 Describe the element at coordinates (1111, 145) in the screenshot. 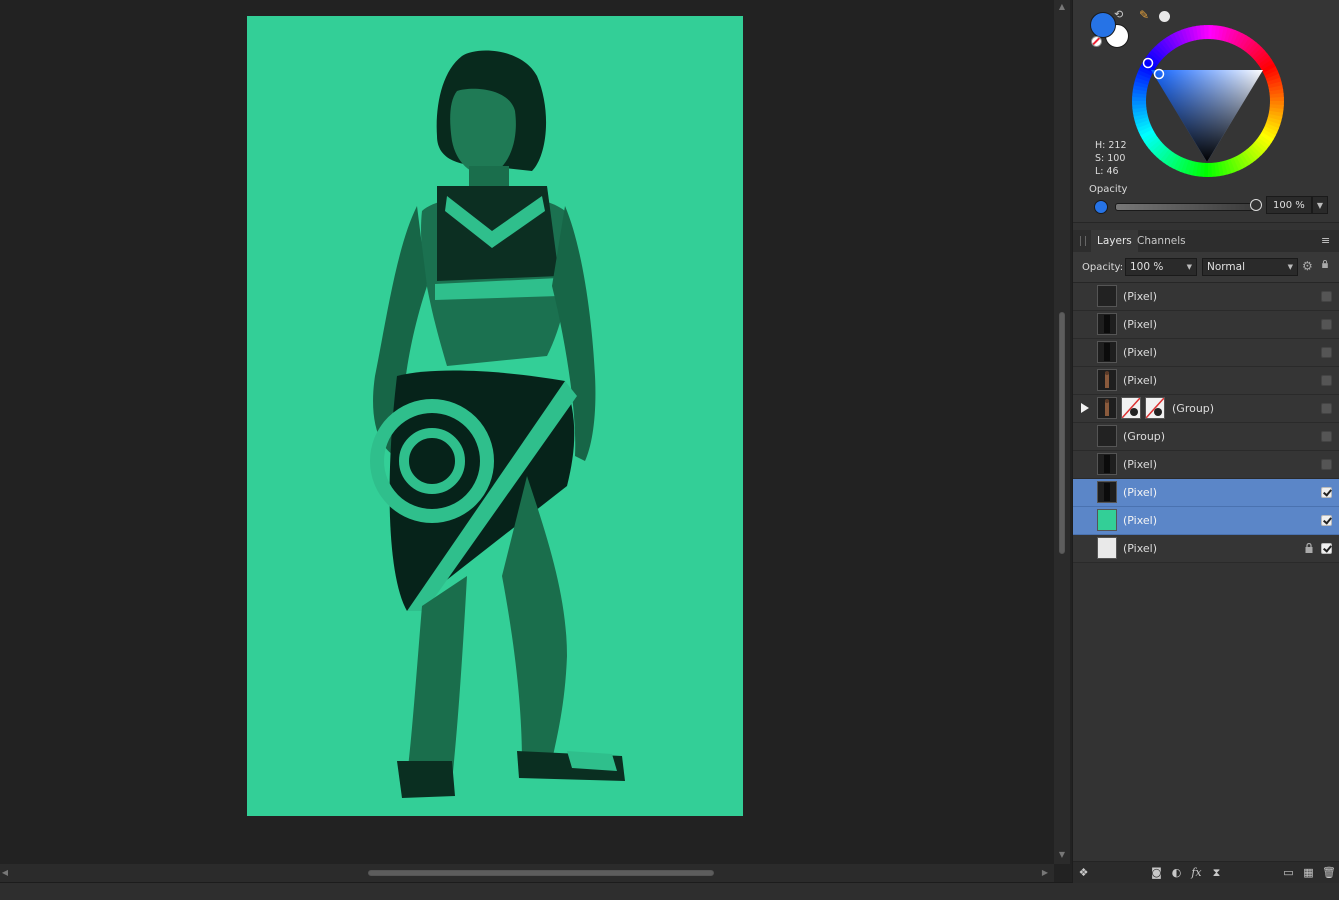

I see `hue-readout: H: 212` at that location.